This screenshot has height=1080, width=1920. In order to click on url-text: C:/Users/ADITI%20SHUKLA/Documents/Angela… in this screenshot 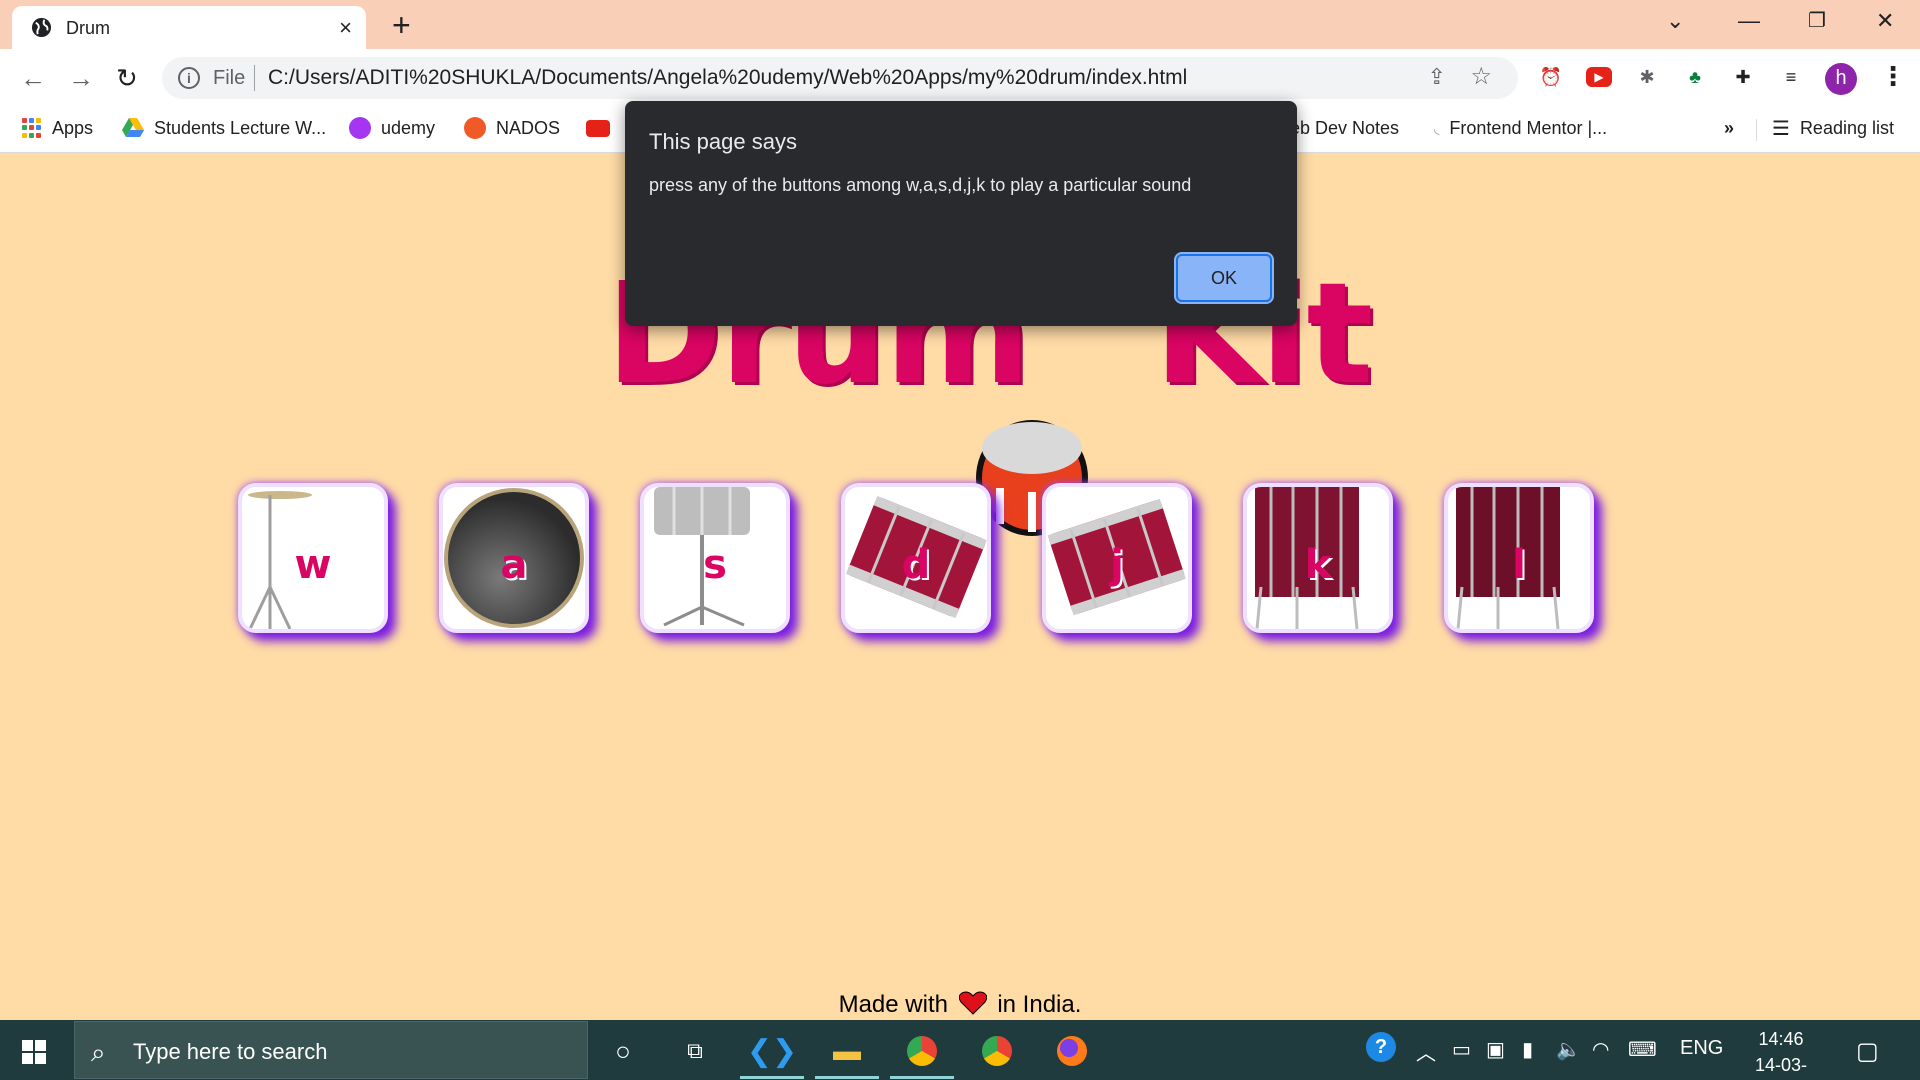, I will do `click(727, 78)`.